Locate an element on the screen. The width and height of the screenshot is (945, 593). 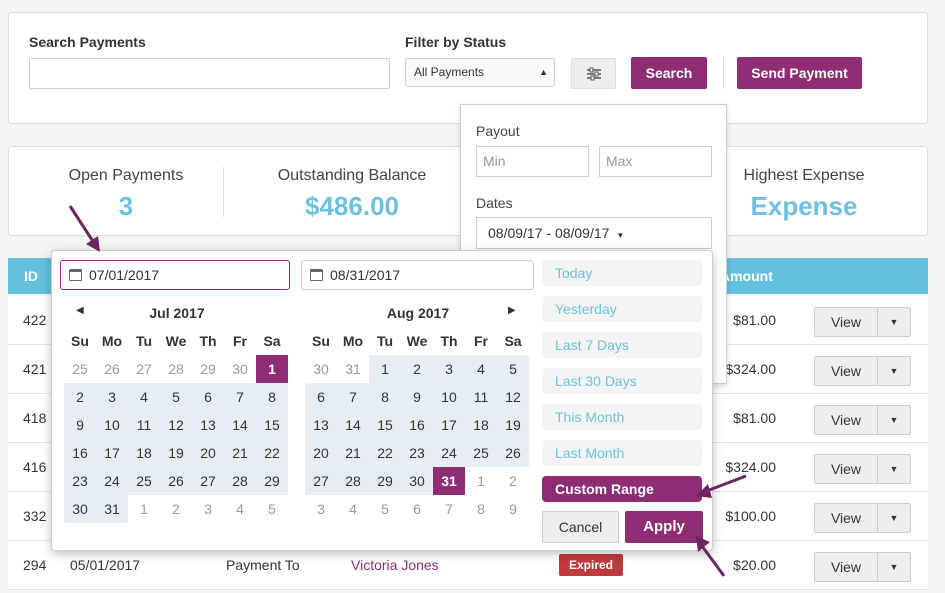
range-option: Last 7 Days is located at coordinates (622, 345).